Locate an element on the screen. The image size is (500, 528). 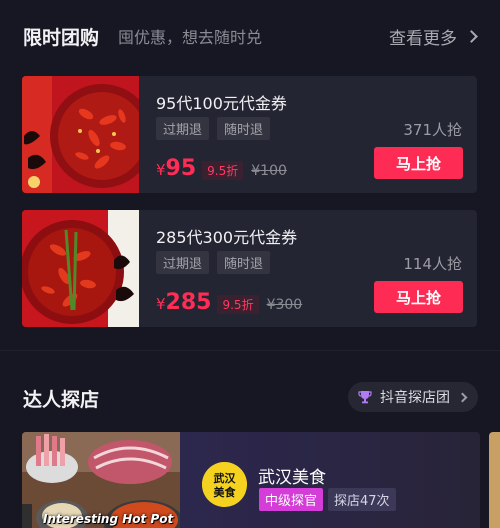
original-price: ¥100 is located at coordinates (269, 171).